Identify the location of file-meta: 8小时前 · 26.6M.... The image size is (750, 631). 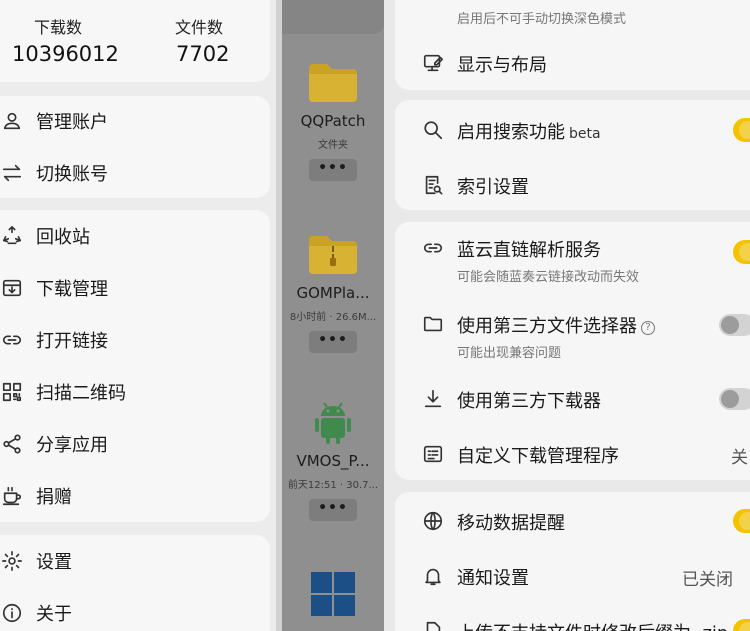
(333, 317).